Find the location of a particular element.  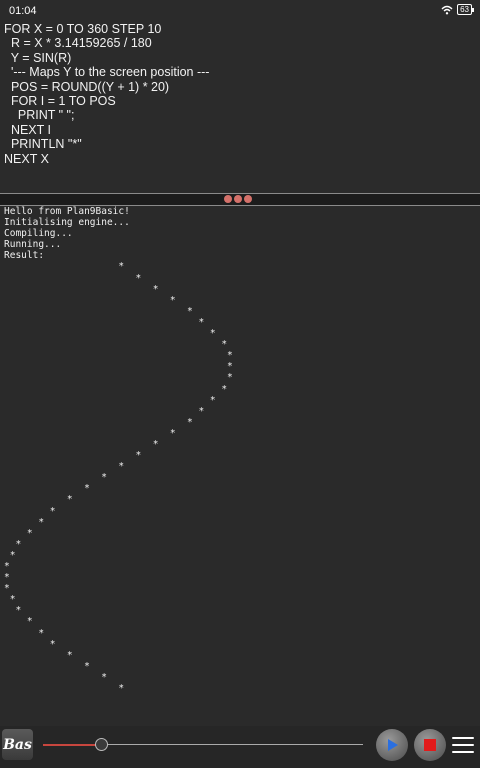

play-icon is located at coordinates (393, 745).